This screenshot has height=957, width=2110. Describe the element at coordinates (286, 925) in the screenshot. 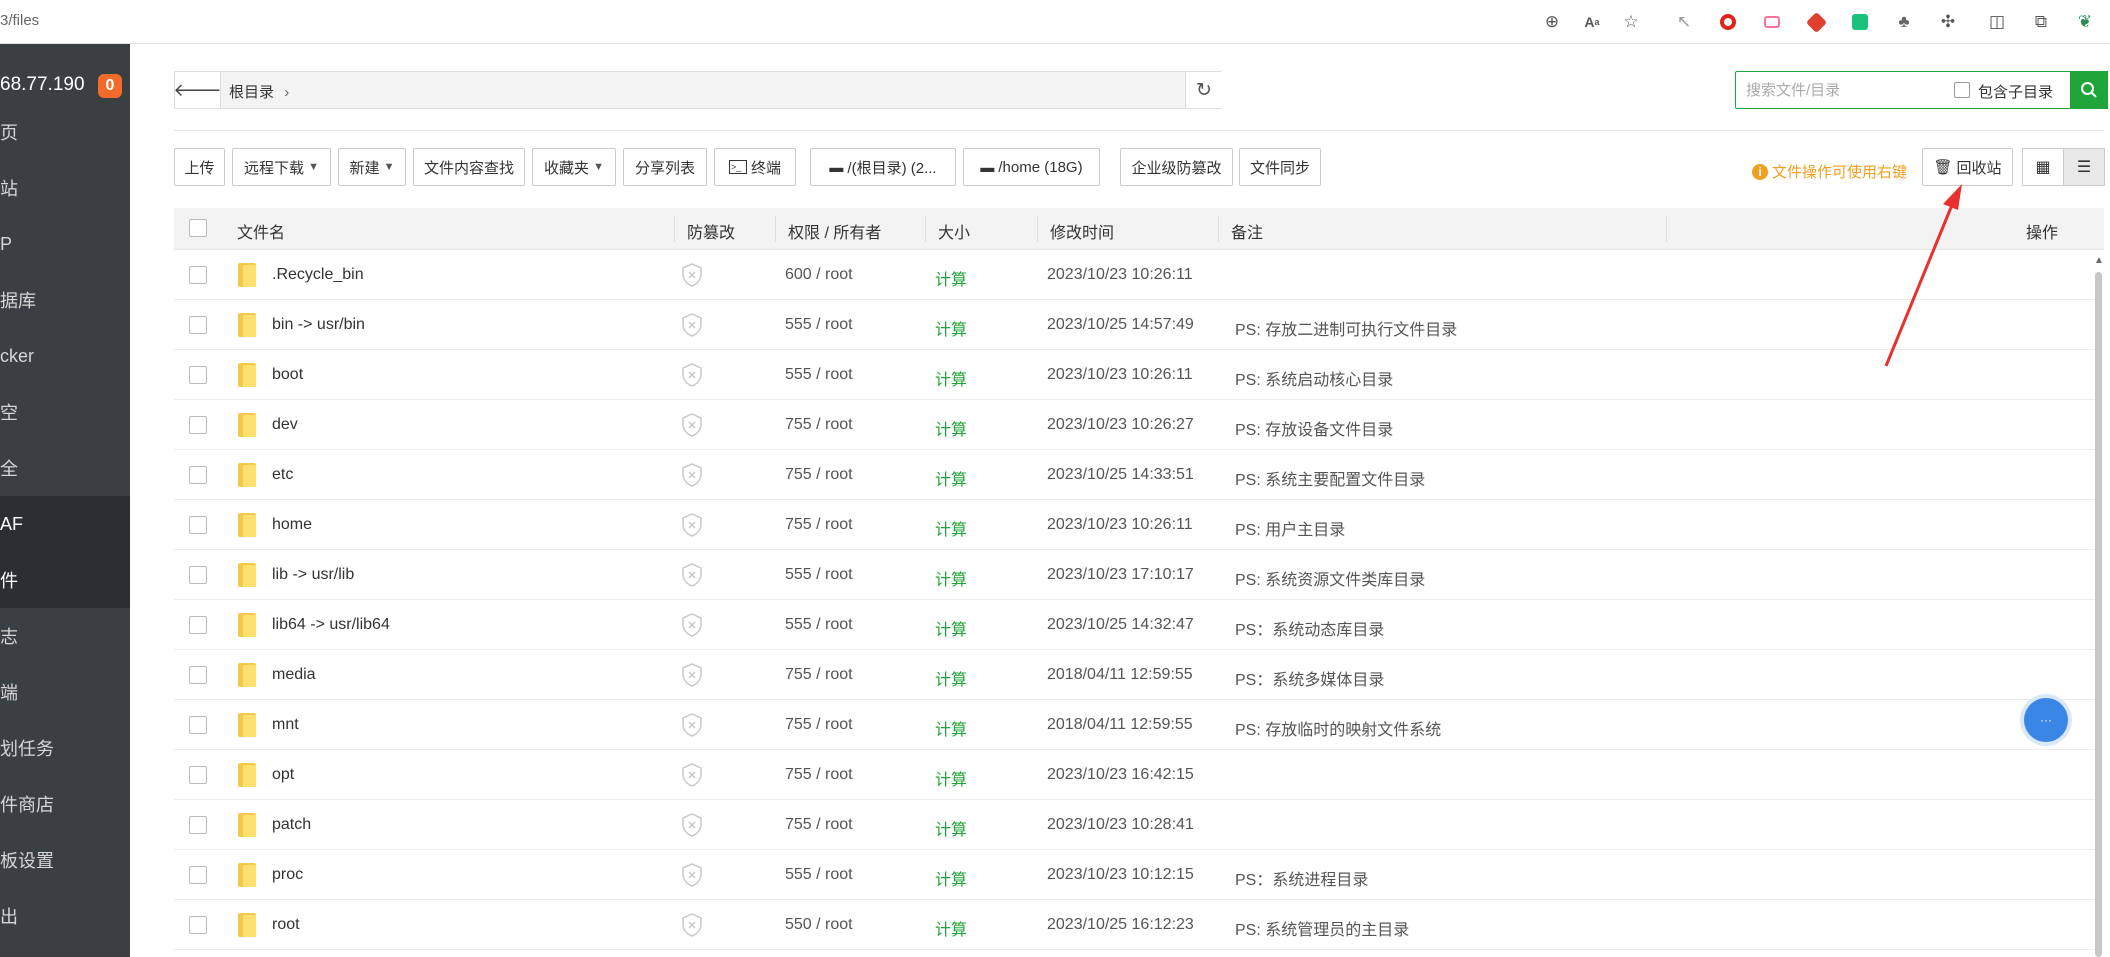

I see `file-name: root` at that location.